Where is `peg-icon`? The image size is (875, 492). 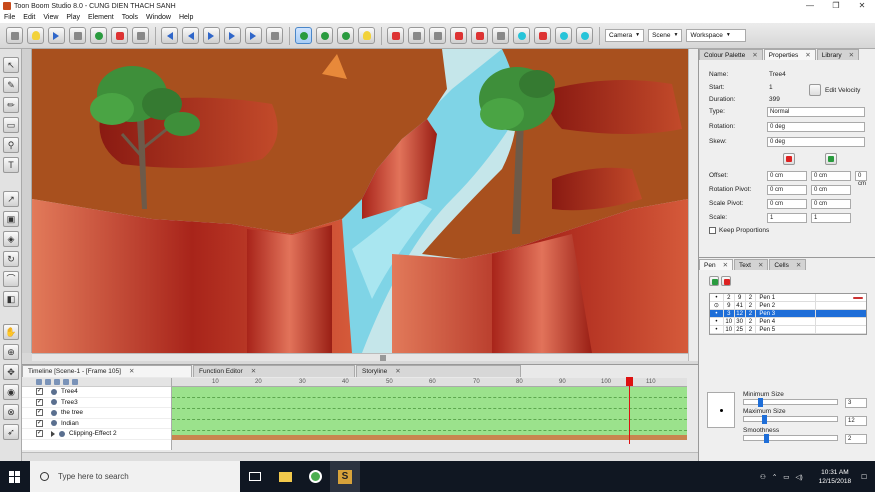 peg-icon is located at coordinates (57, 382).